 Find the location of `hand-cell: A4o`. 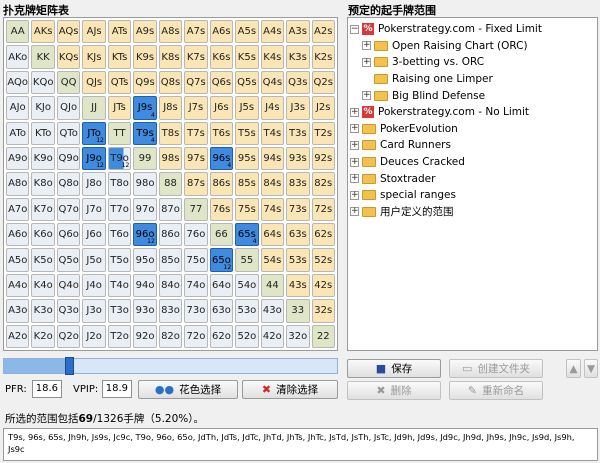

hand-cell: A4o is located at coordinates (18, 285).